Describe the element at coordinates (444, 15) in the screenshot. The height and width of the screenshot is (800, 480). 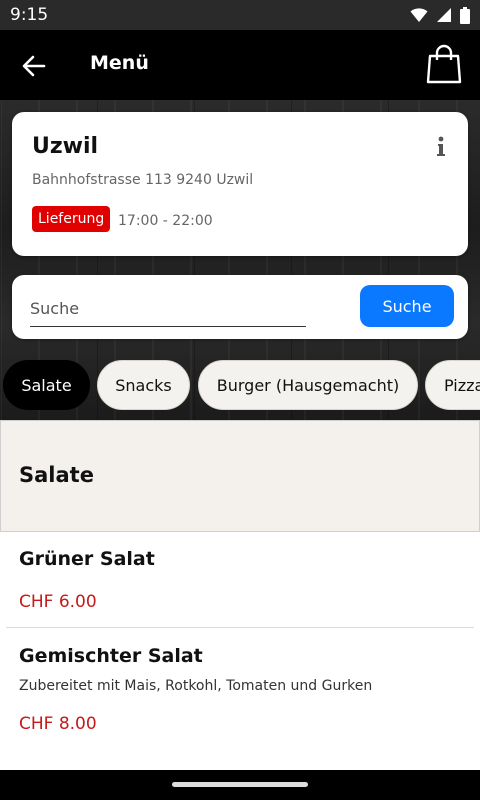
I see `signal-icon` at that location.